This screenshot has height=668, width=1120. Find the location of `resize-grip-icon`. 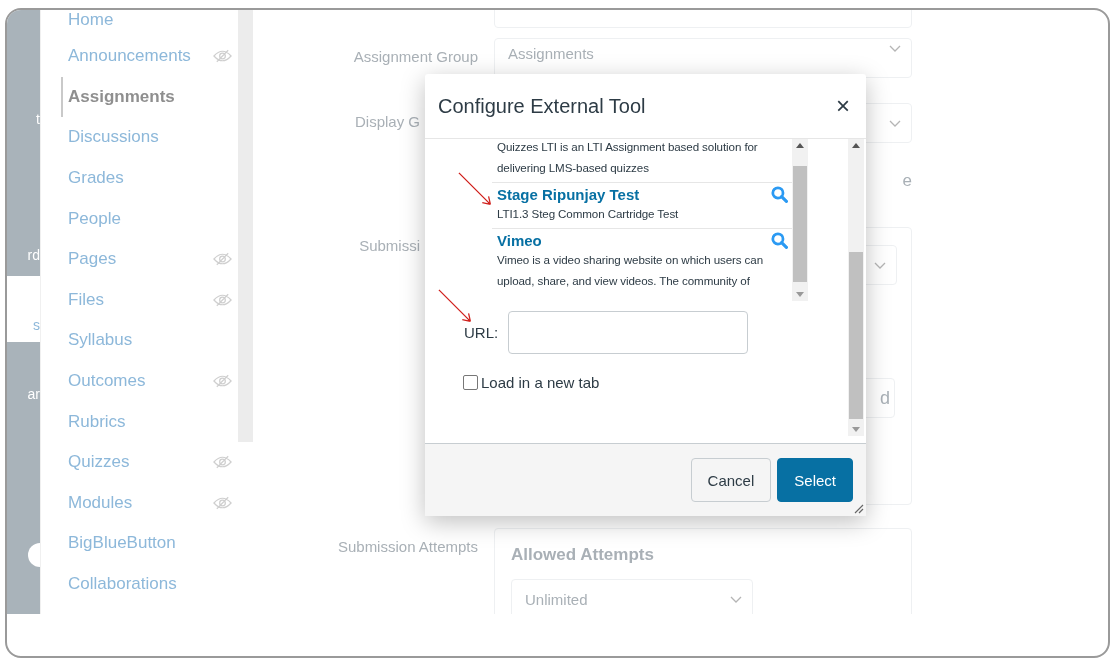

resize-grip-icon is located at coordinates (858, 508).